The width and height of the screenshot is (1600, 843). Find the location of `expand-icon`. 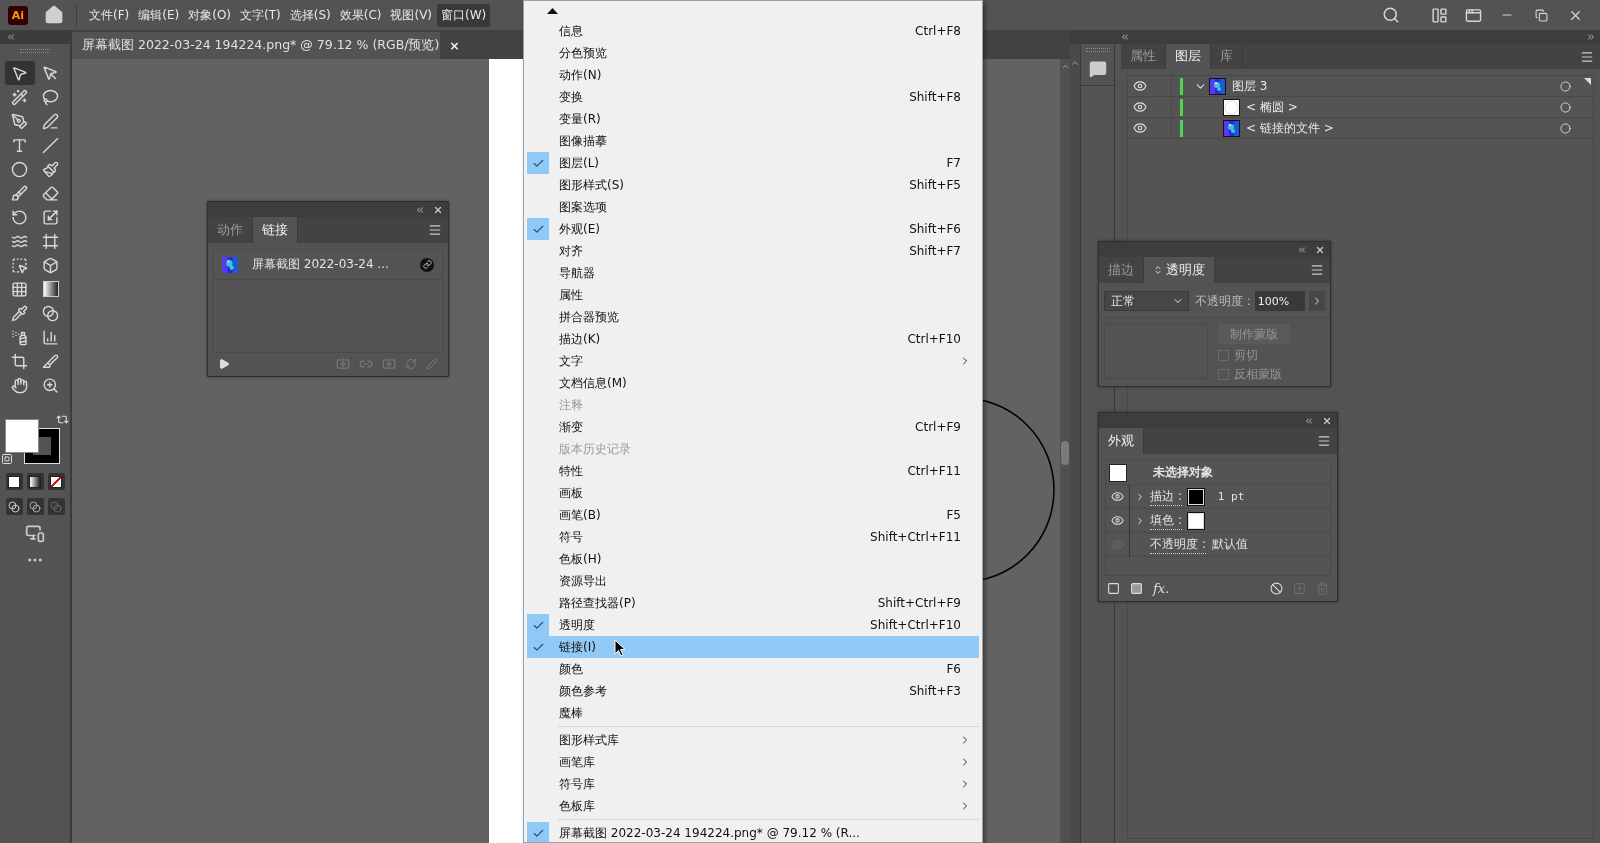

expand-icon is located at coordinates (1591, 37).